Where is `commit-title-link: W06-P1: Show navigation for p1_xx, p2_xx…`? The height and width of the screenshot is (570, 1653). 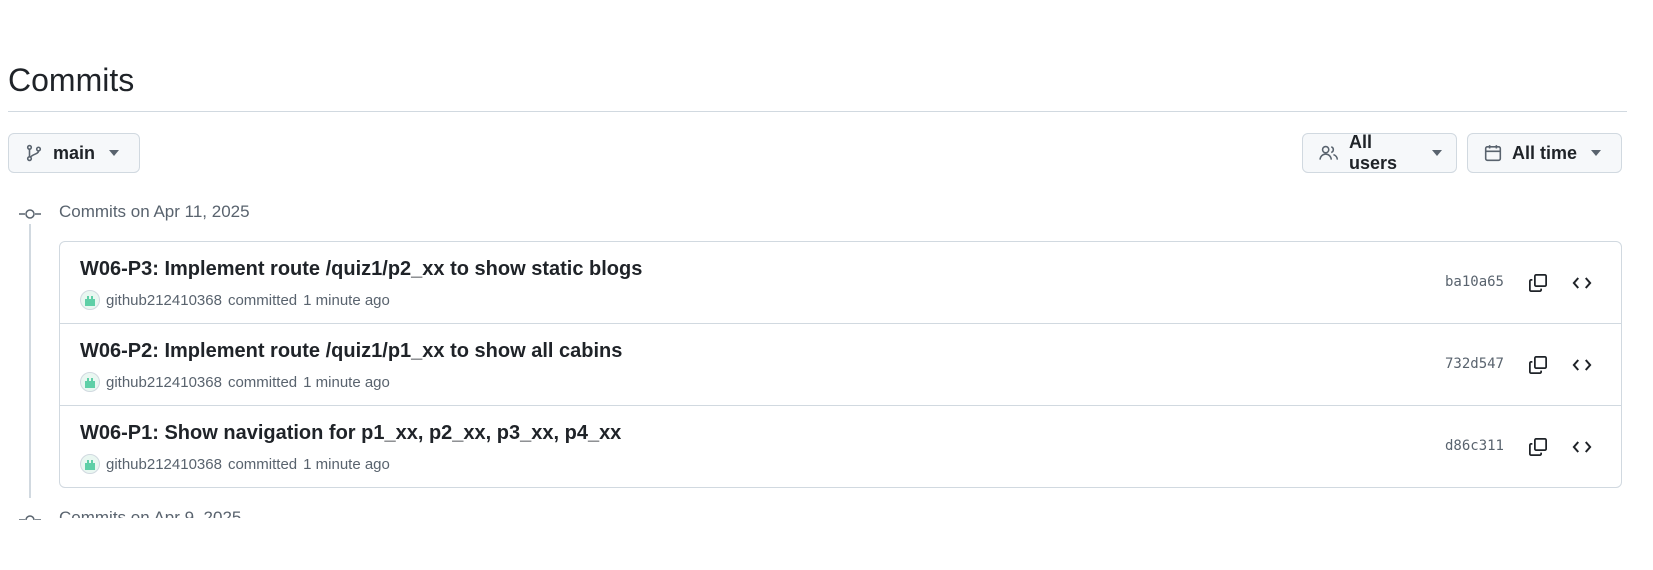 commit-title-link: W06-P1: Show navigation for p1_xx, p2_xx… is located at coordinates (350, 433).